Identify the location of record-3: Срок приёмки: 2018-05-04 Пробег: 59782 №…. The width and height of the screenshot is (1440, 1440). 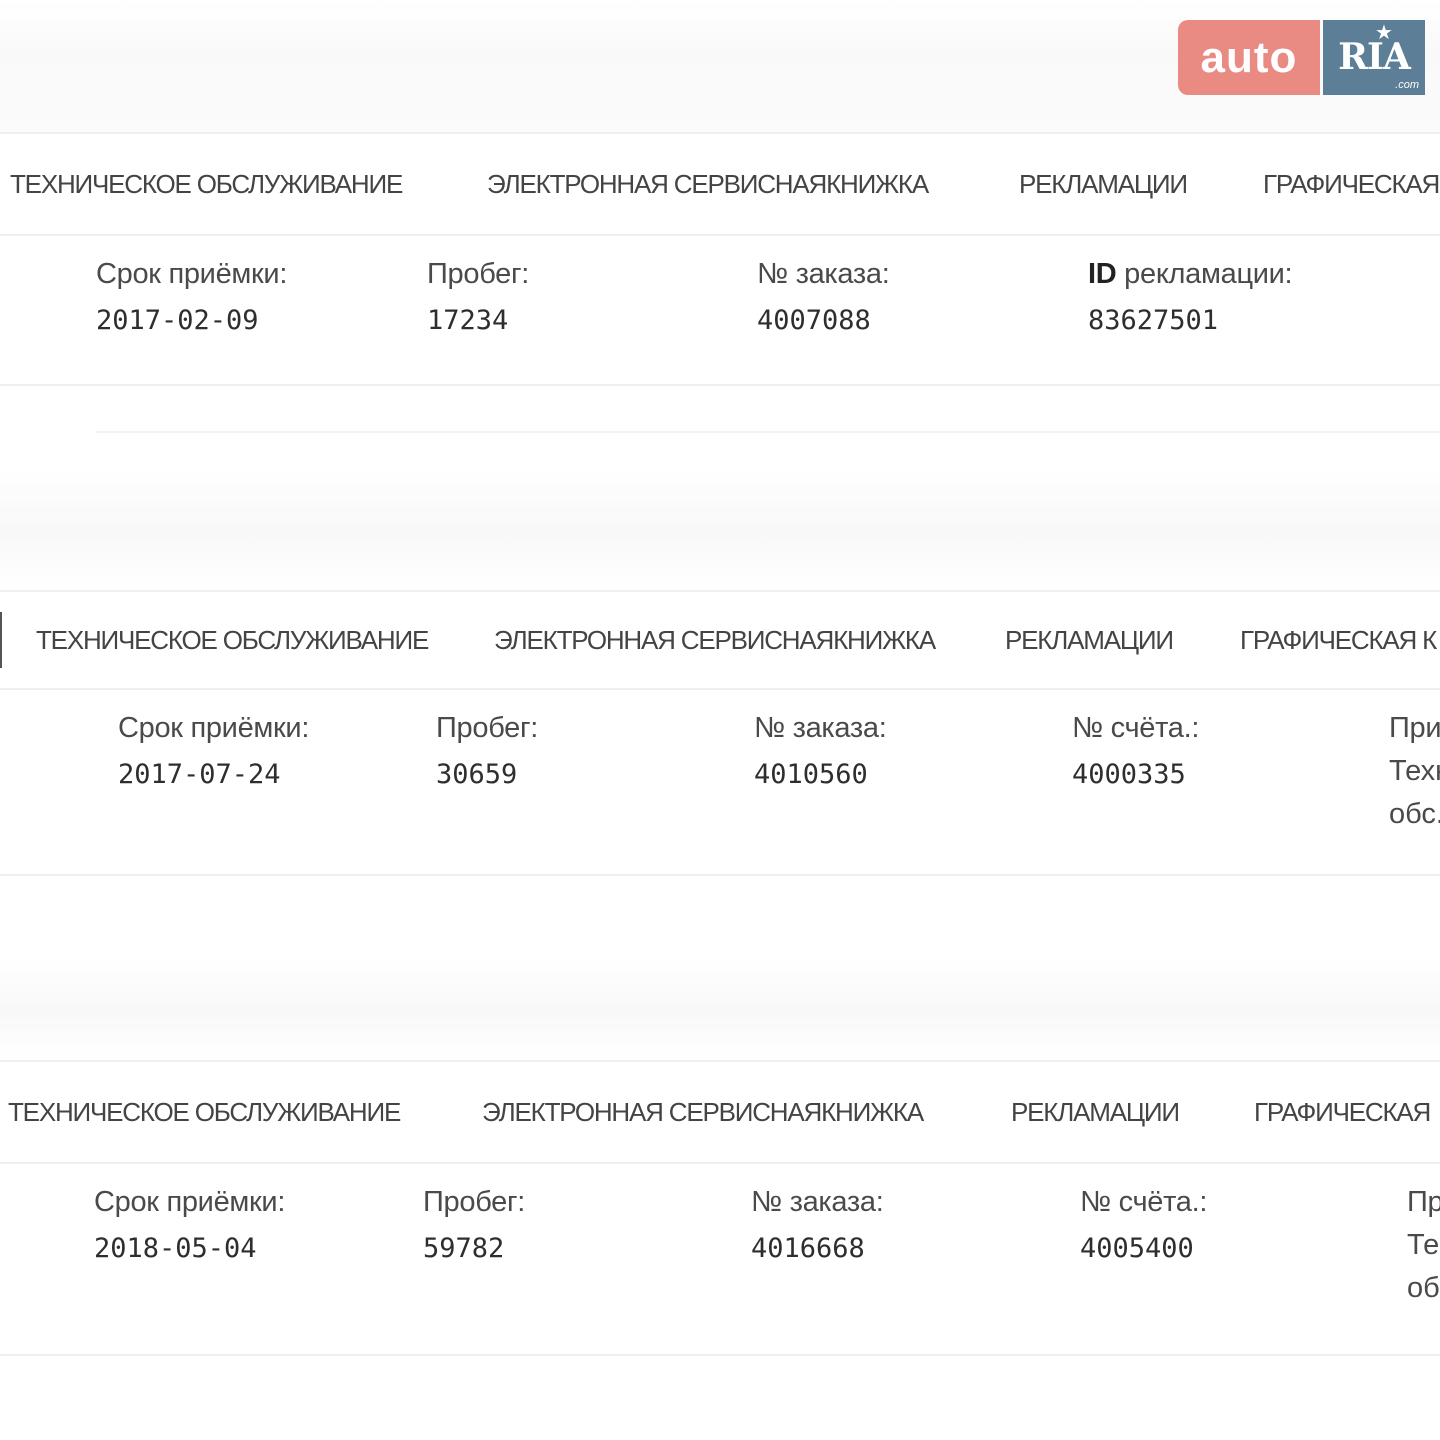
(720, 1258).